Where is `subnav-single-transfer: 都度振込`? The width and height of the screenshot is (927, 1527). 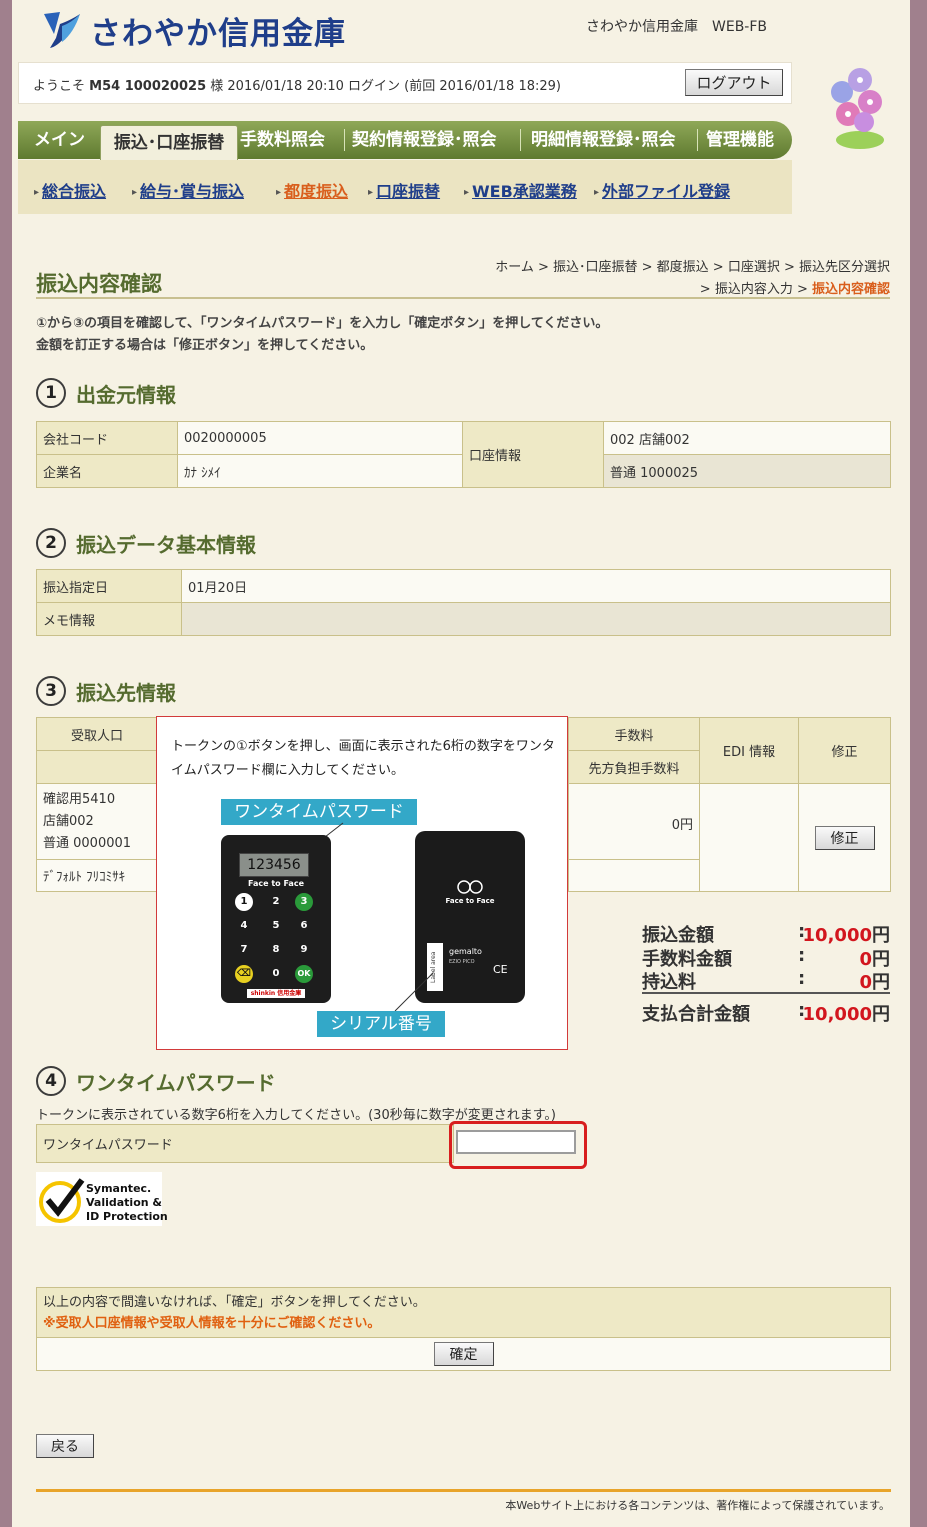 subnav-single-transfer: 都度振込 is located at coordinates (312, 190).